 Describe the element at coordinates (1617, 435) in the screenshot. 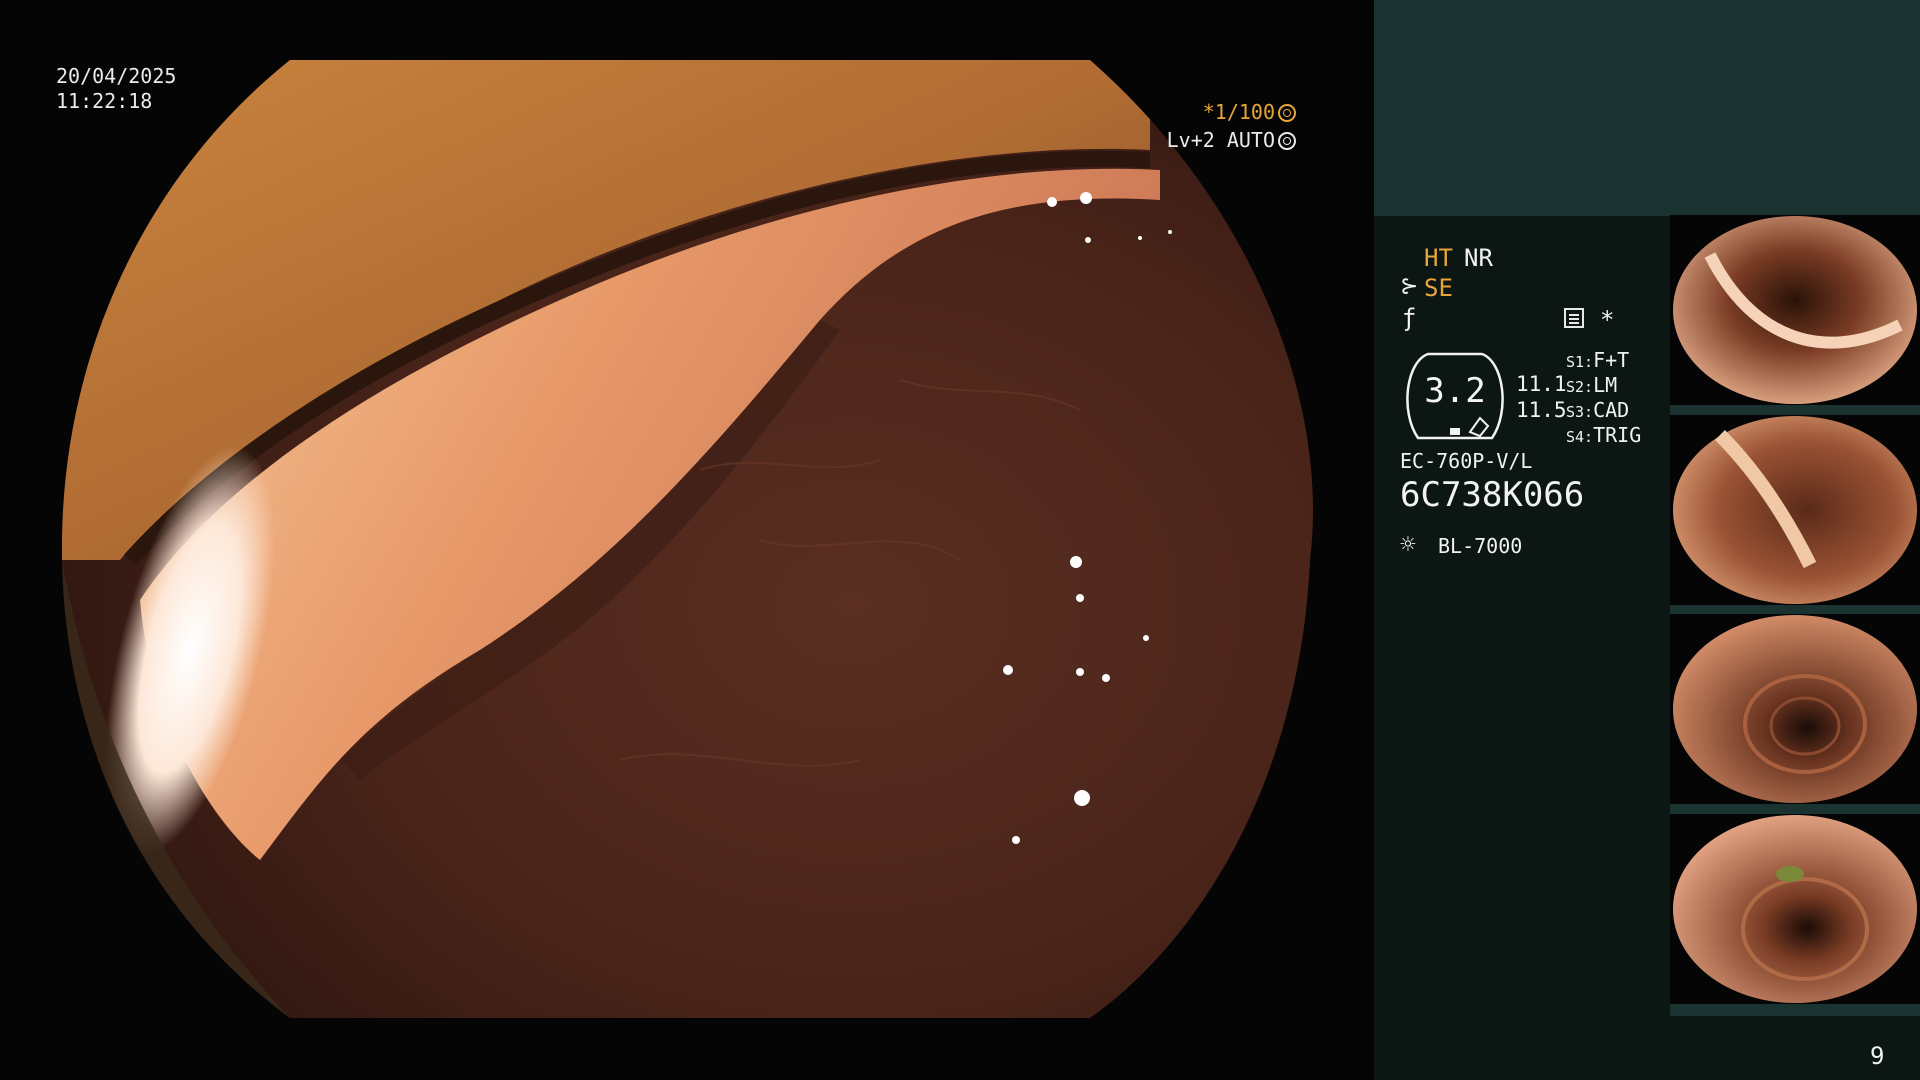

I see `switch-4-value: TRIG` at that location.